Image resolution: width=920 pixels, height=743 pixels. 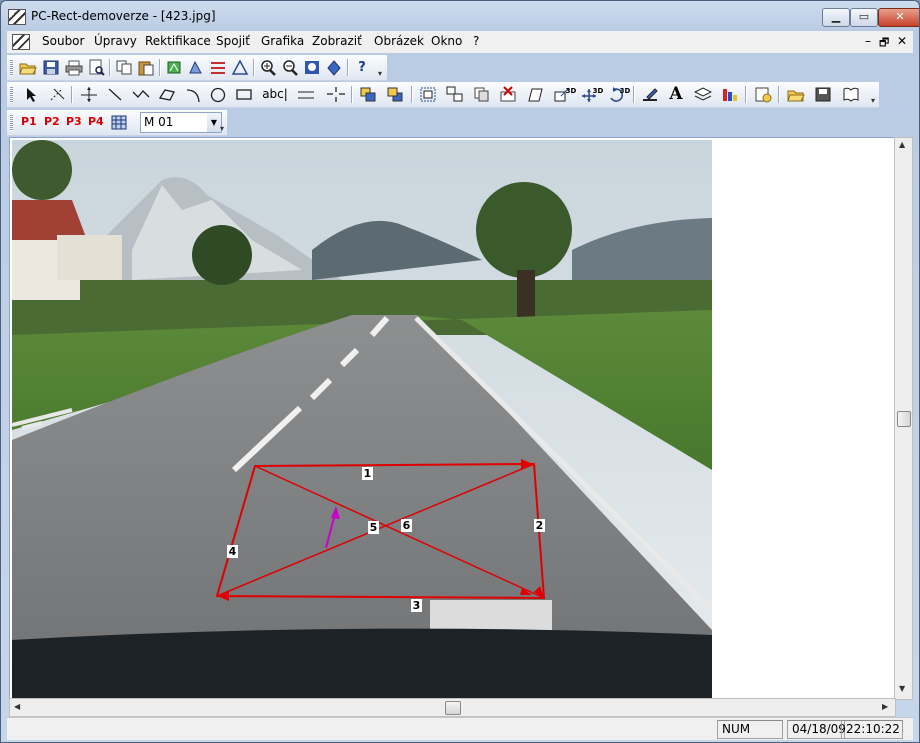 I want to click on polyline-icon, so click(x=141, y=94).